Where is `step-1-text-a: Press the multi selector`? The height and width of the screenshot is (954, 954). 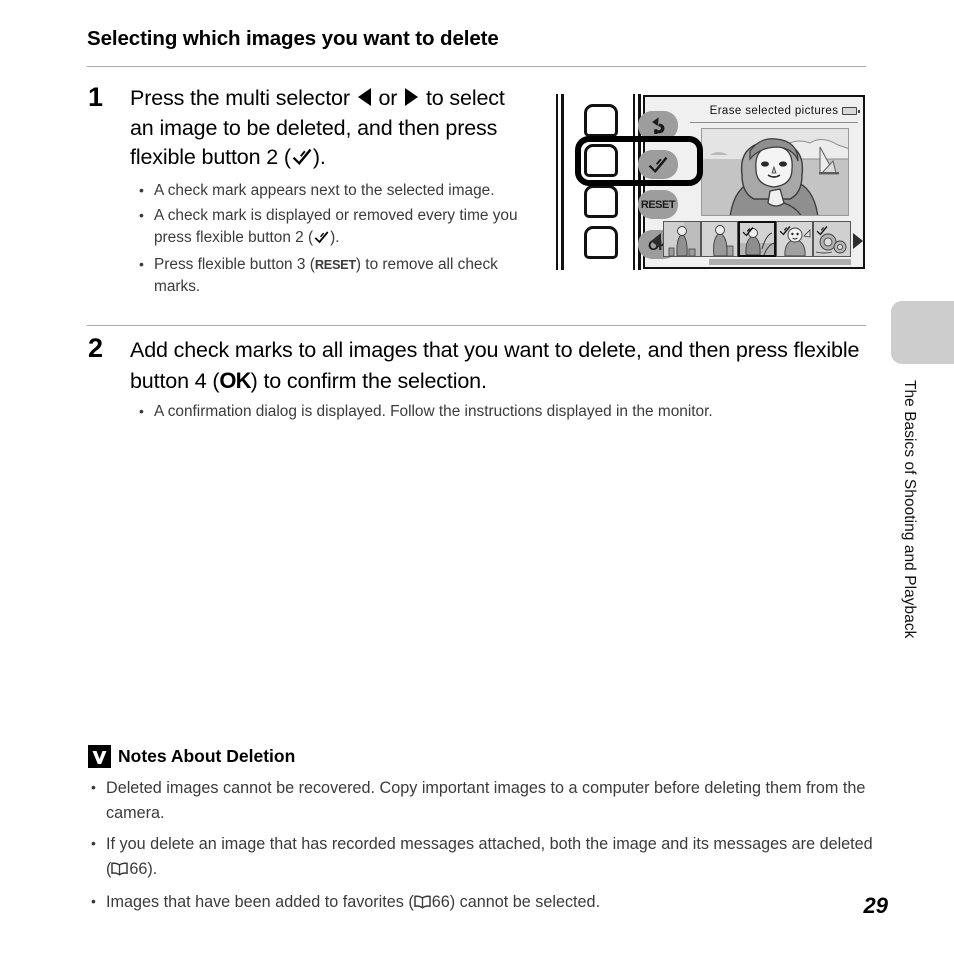
step-1-text-a: Press the multi selector is located at coordinates (243, 98).